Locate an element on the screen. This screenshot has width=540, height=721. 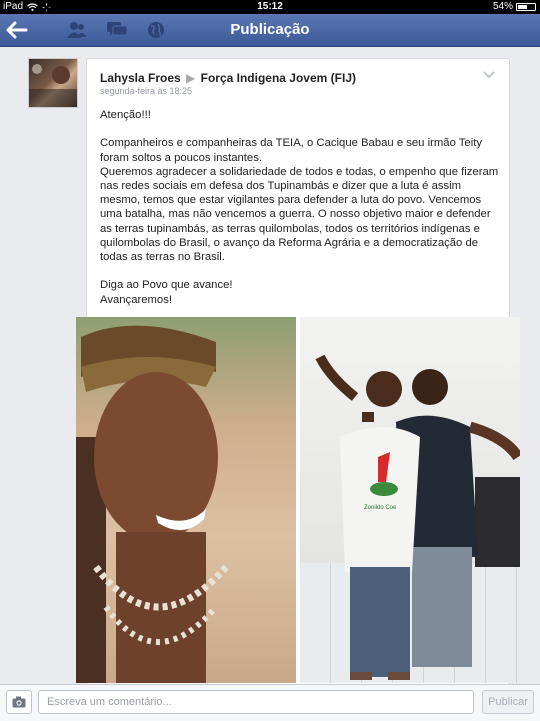
author-avatar is located at coordinates (53, 83).